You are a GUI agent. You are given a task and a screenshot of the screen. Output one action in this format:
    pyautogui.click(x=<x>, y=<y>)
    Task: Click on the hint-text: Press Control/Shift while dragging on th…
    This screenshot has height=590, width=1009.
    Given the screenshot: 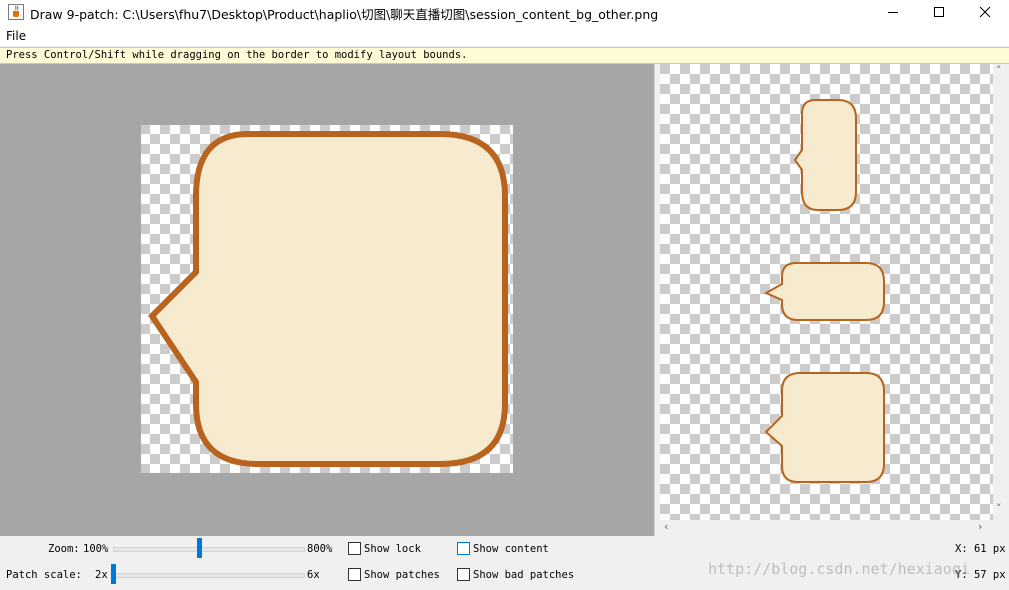 What is the action you would take?
    pyautogui.click(x=237, y=55)
    